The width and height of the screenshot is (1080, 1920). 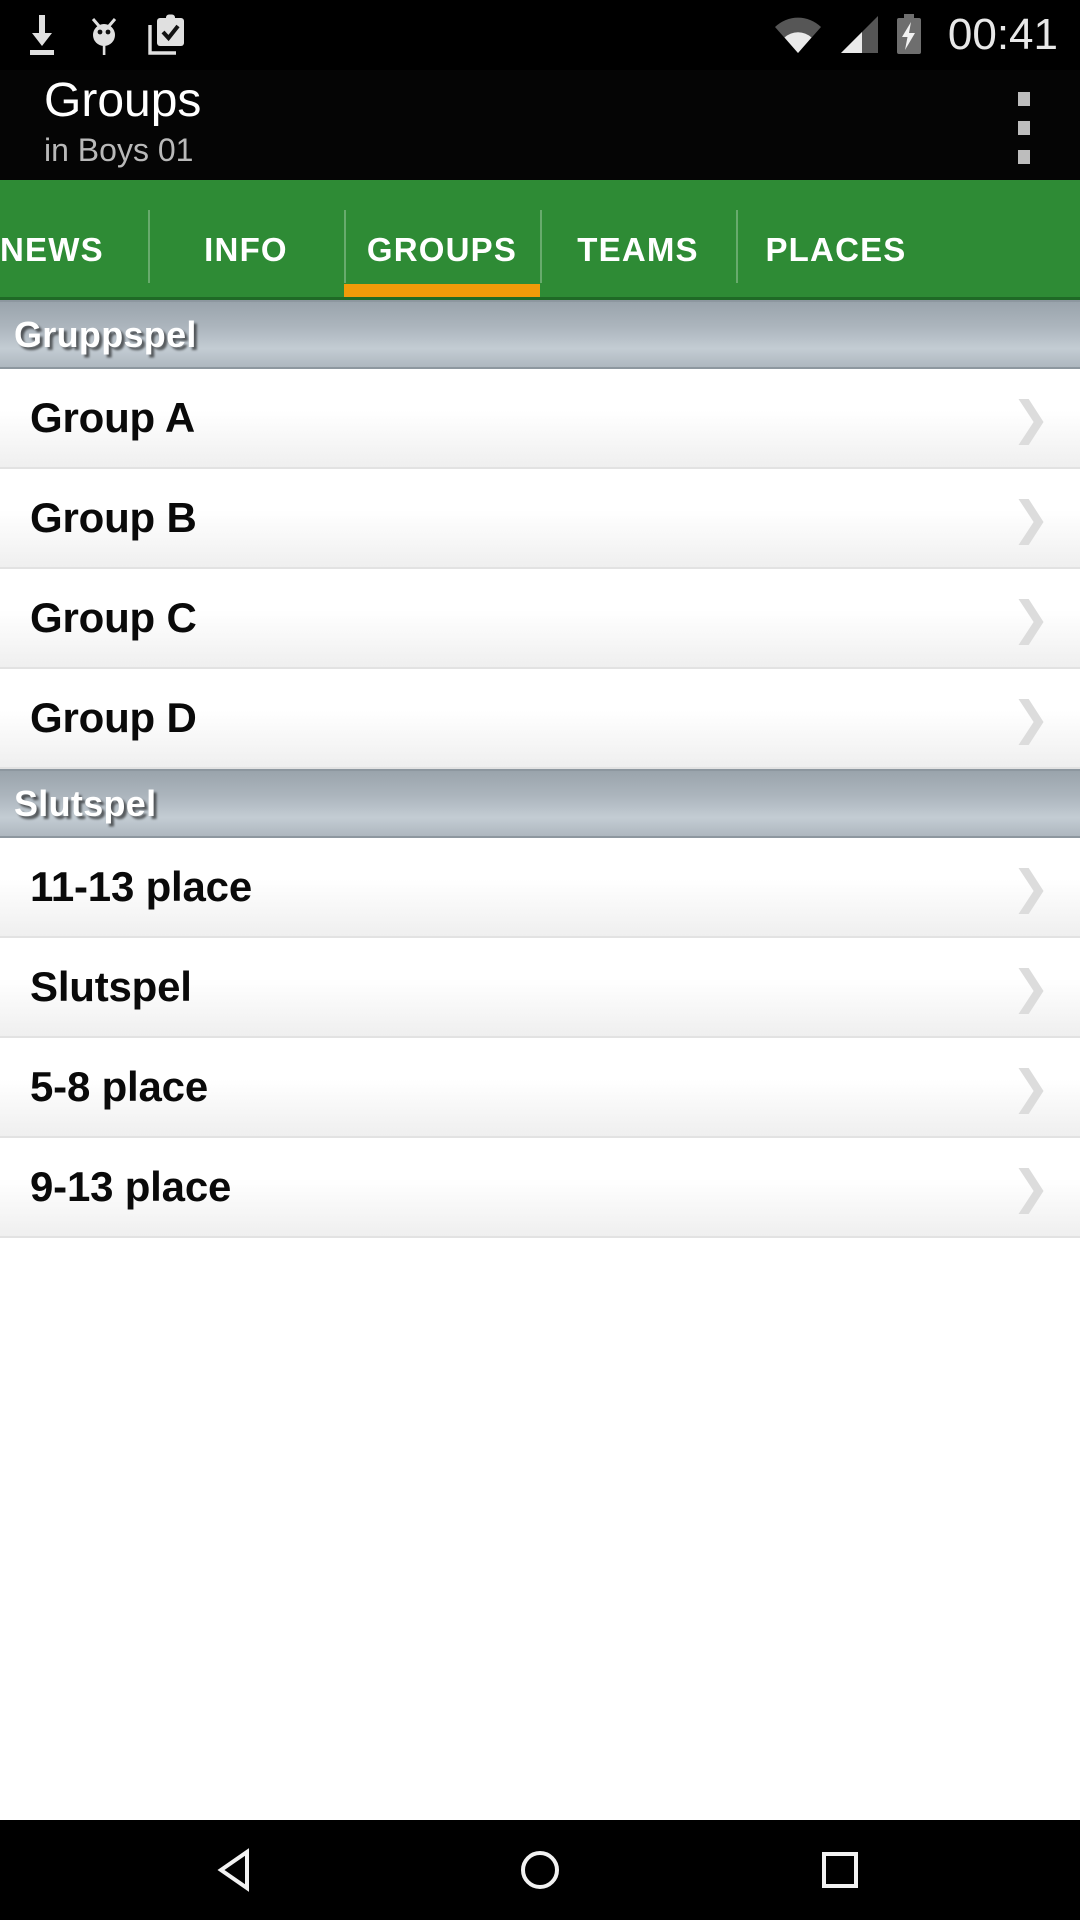 I want to click on tab-teams: TEAMS, so click(x=638, y=238).